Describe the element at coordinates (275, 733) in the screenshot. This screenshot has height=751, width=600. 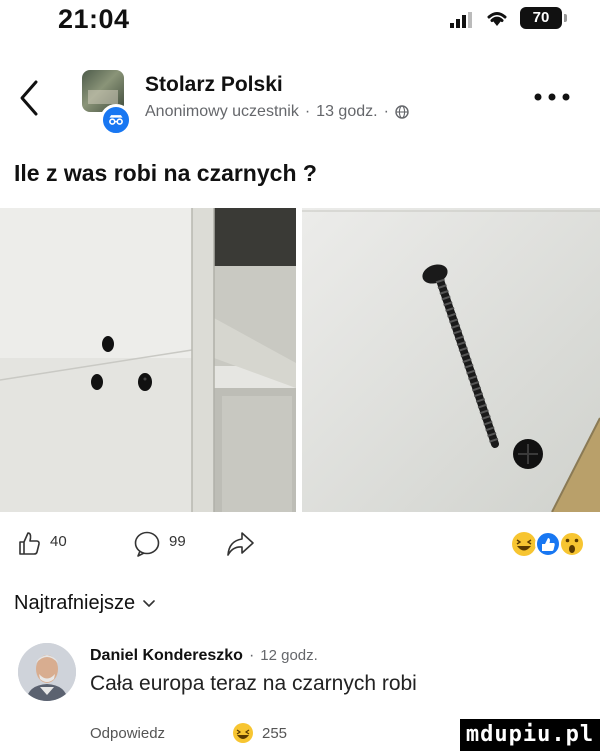
I see `comment-reaction-count: 255` at that location.